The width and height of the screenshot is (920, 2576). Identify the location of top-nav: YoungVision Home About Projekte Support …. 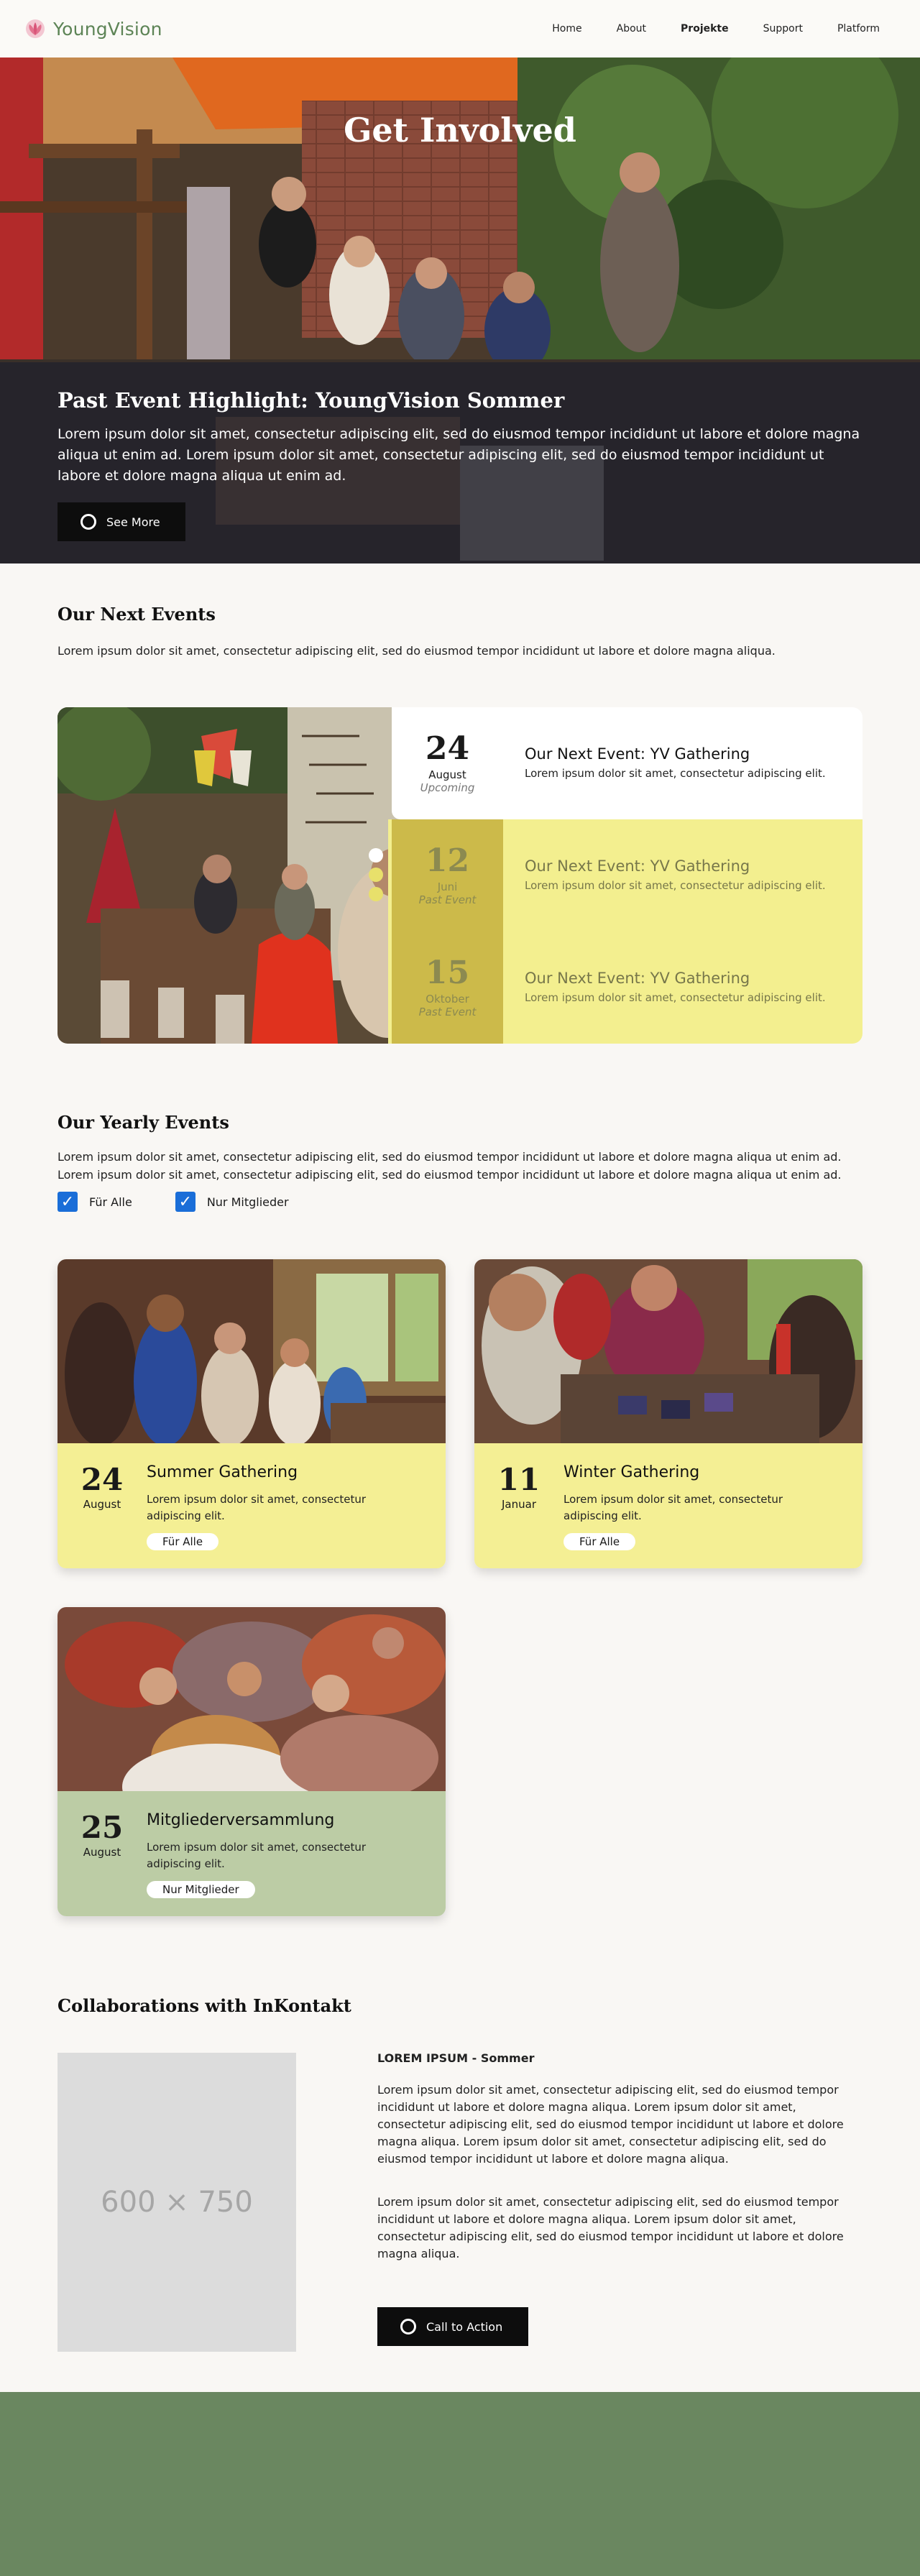
(460, 29).